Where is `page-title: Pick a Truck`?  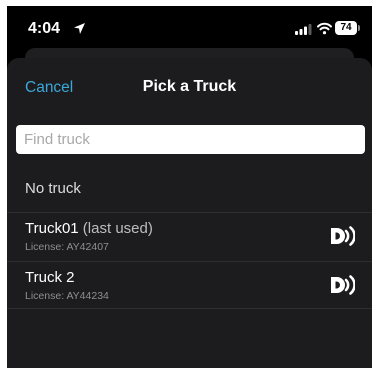 page-title: Pick a Truck is located at coordinates (189, 86).